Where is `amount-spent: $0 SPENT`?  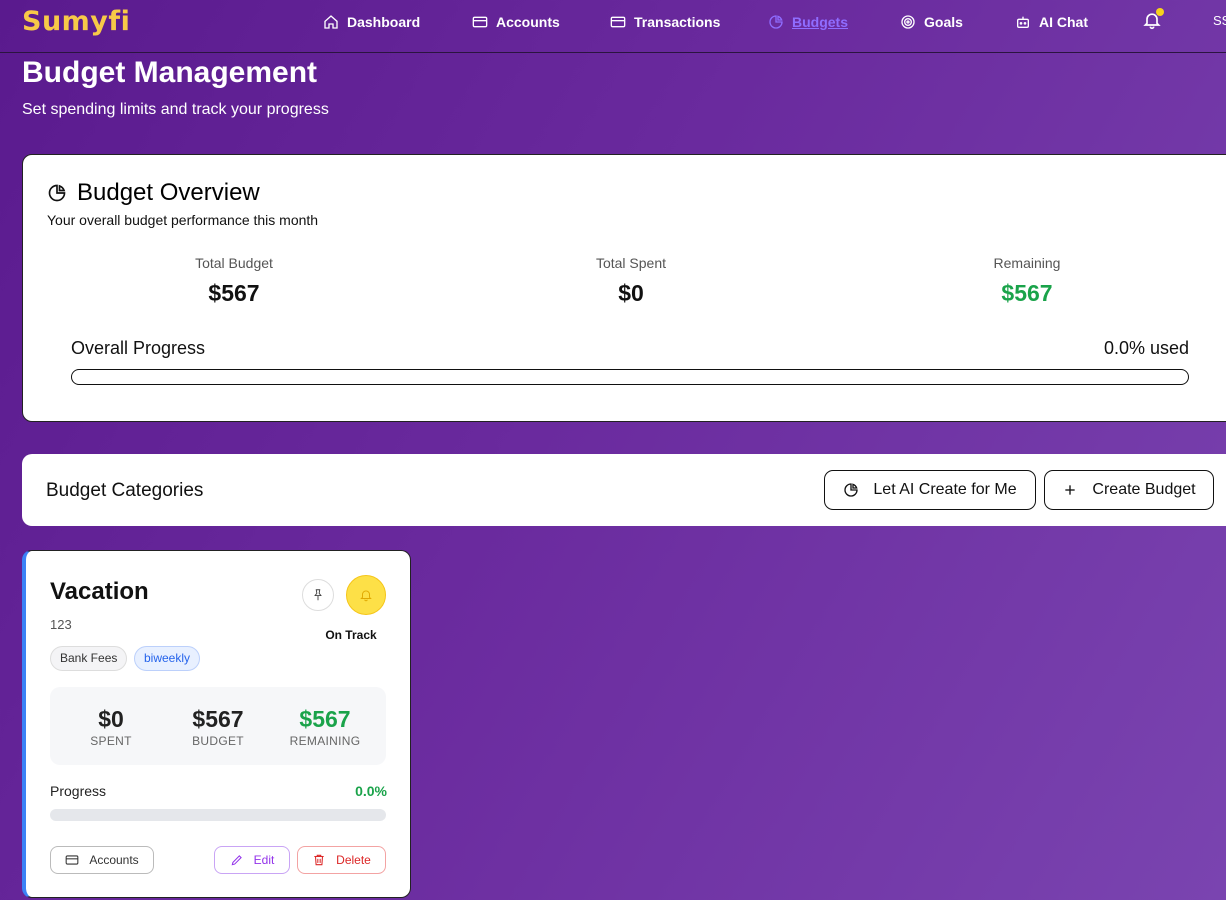
amount-spent: $0 SPENT is located at coordinates (111, 727).